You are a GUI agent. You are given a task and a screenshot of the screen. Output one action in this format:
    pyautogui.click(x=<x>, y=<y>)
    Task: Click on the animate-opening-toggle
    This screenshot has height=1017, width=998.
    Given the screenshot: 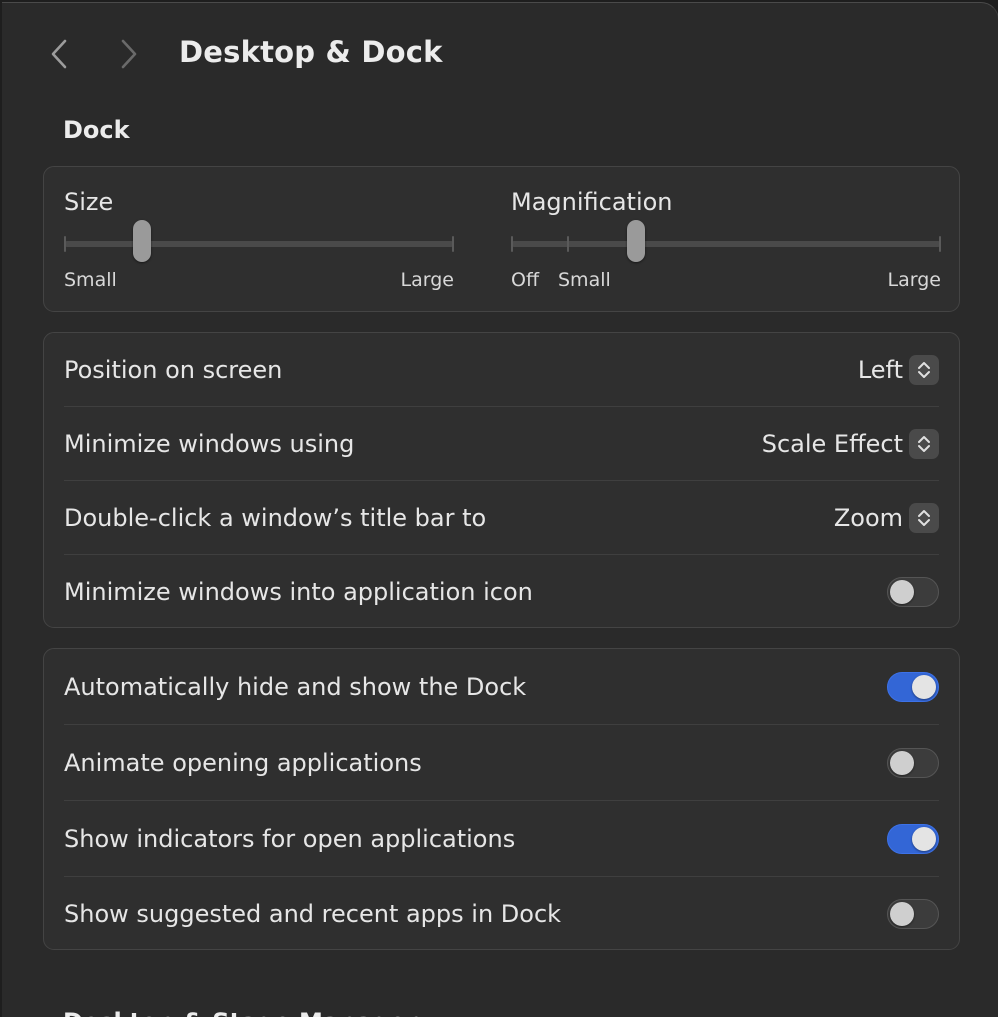 What is the action you would take?
    pyautogui.click(x=913, y=762)
    